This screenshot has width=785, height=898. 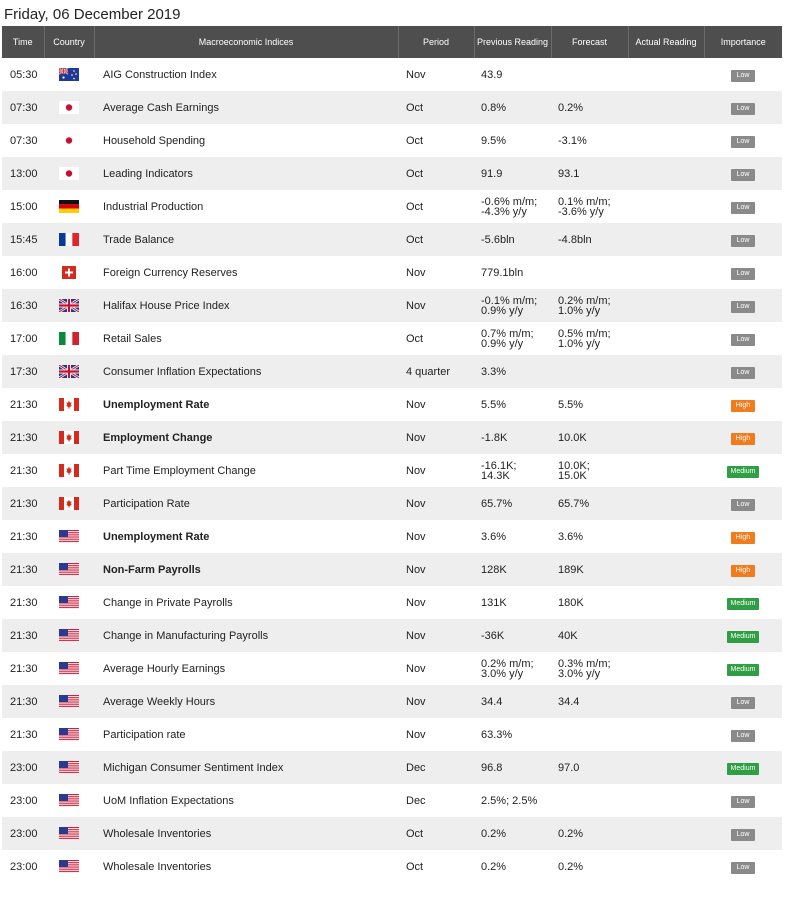 I want to click on table-row: 07:30 Average Cash Earnings Oct 0.8% 0.2% Low, so click(x=392, y=107).